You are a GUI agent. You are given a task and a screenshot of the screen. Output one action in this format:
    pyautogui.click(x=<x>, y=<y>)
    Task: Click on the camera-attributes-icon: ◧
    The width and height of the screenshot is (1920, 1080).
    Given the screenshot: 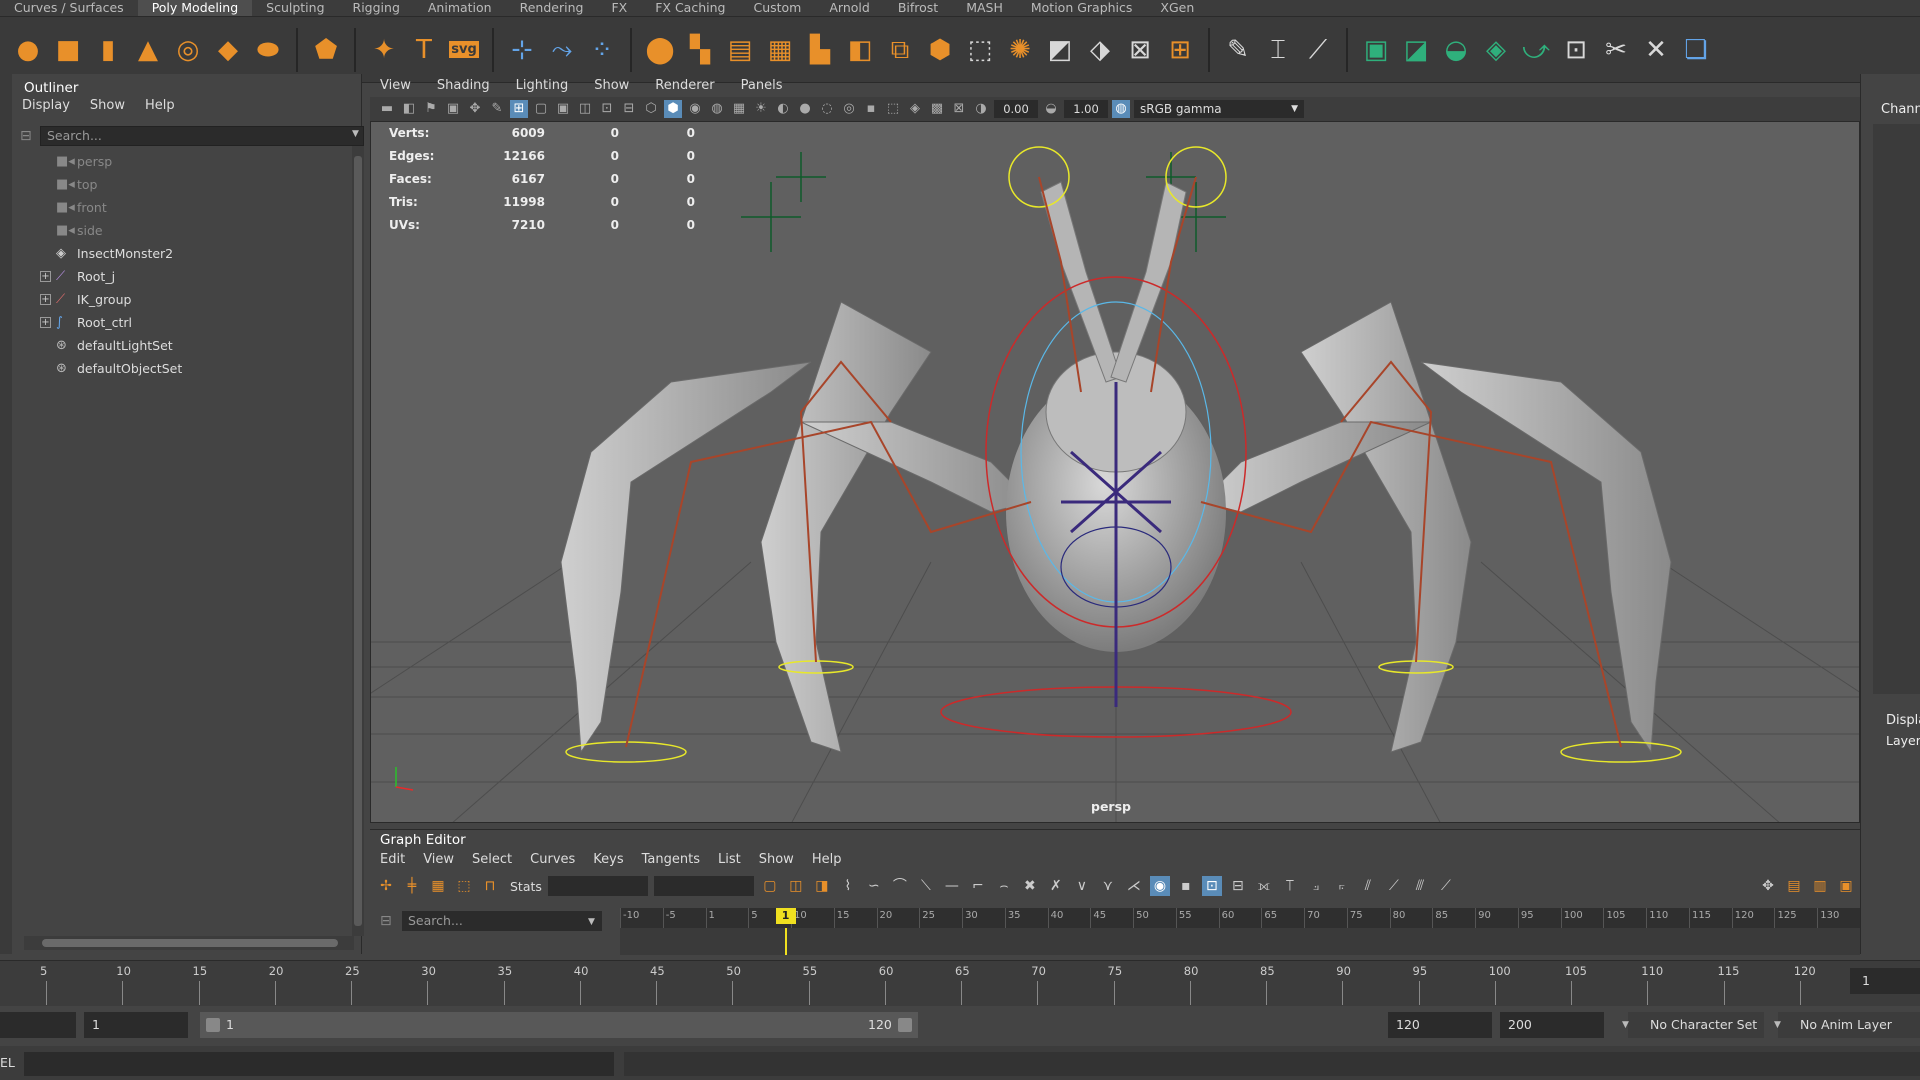 What is the action you would take?
    pyautogui.click(x=409, y=109)
    